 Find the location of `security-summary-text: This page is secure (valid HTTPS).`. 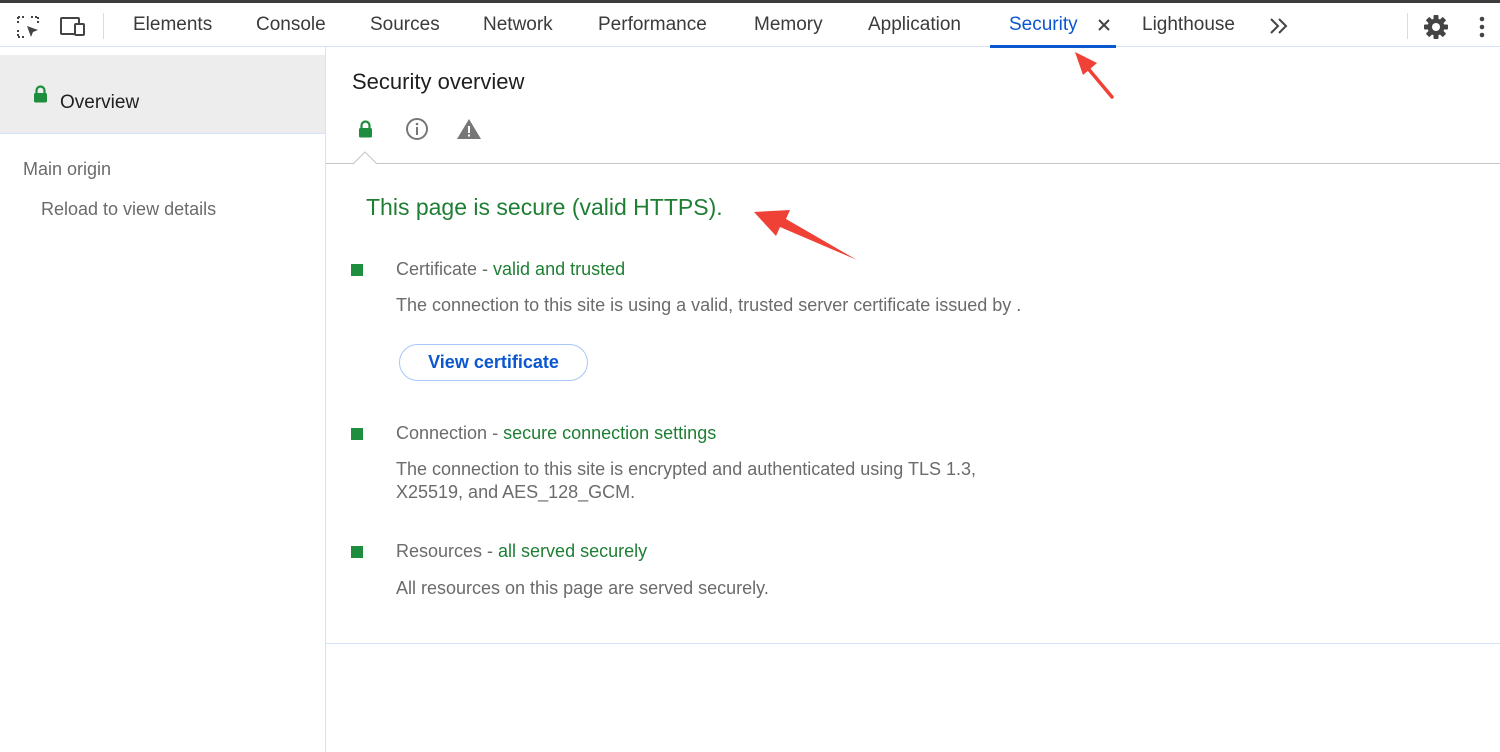

security-summary-text: This page is secure (valid HTTPS). is located at coordinates (544, 207).